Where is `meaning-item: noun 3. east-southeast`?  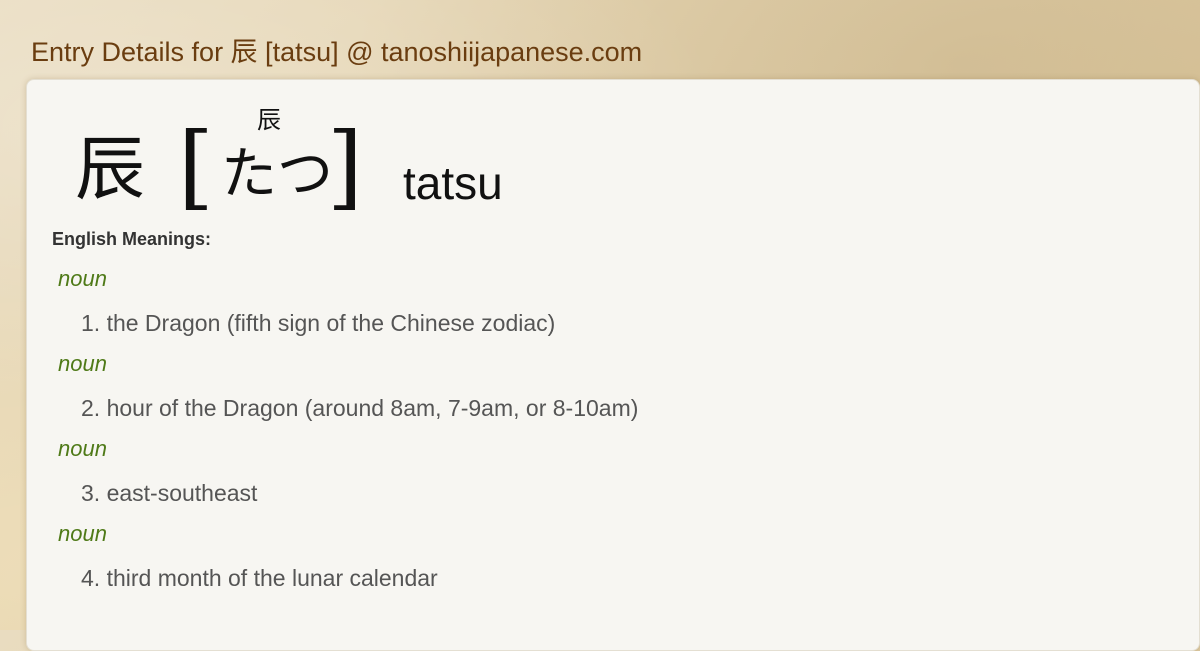 meaning-item: noun 3. east-southeast is located at coordinates (613, 475).